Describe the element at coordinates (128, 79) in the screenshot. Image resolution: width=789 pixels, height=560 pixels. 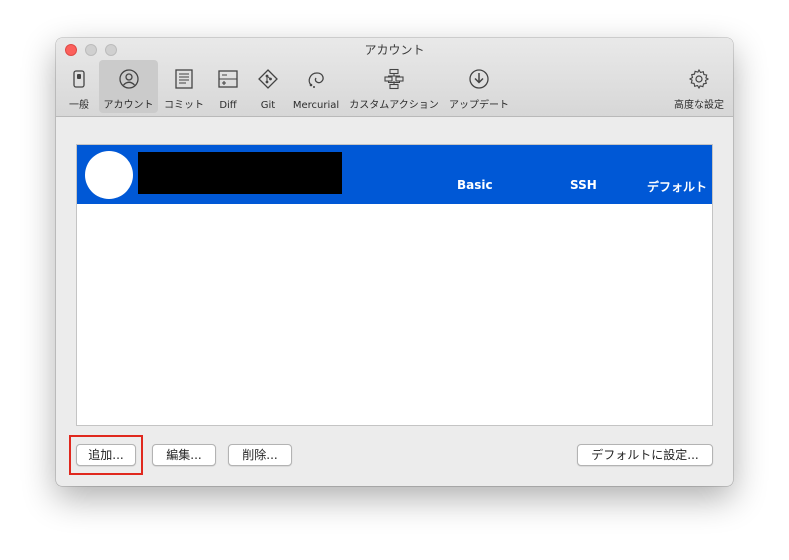
I see `user-circle-icon` at that location.